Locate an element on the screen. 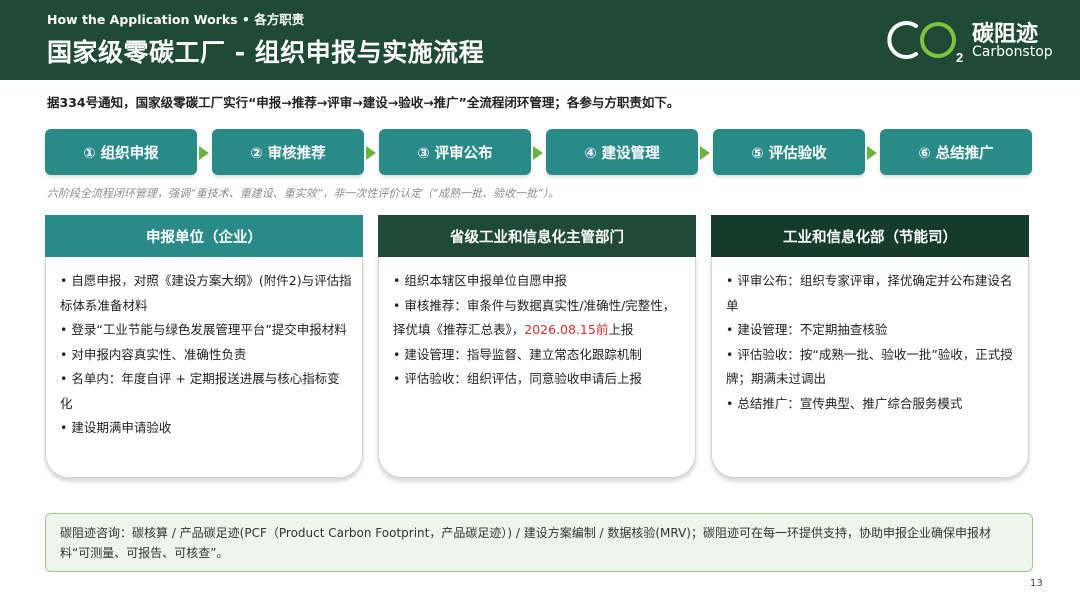 This screenshot has height=608, width=1080. carbonstop-logo: 2 碳阻迹 Carbonstop is located at coordinates (970, 40).